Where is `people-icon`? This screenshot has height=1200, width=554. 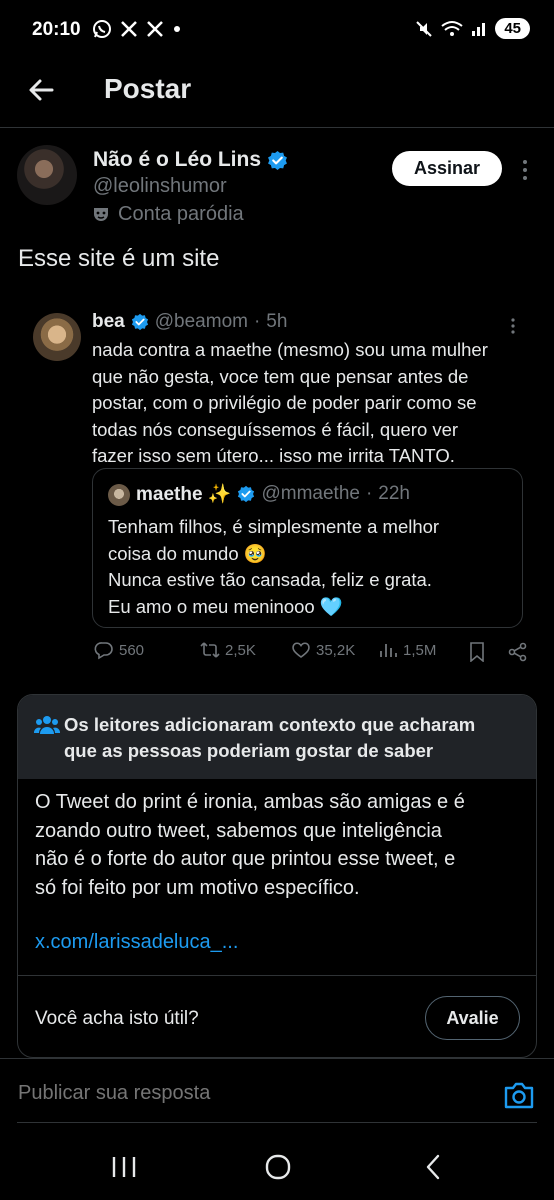
people-icon is located at coordinates (47, 725).